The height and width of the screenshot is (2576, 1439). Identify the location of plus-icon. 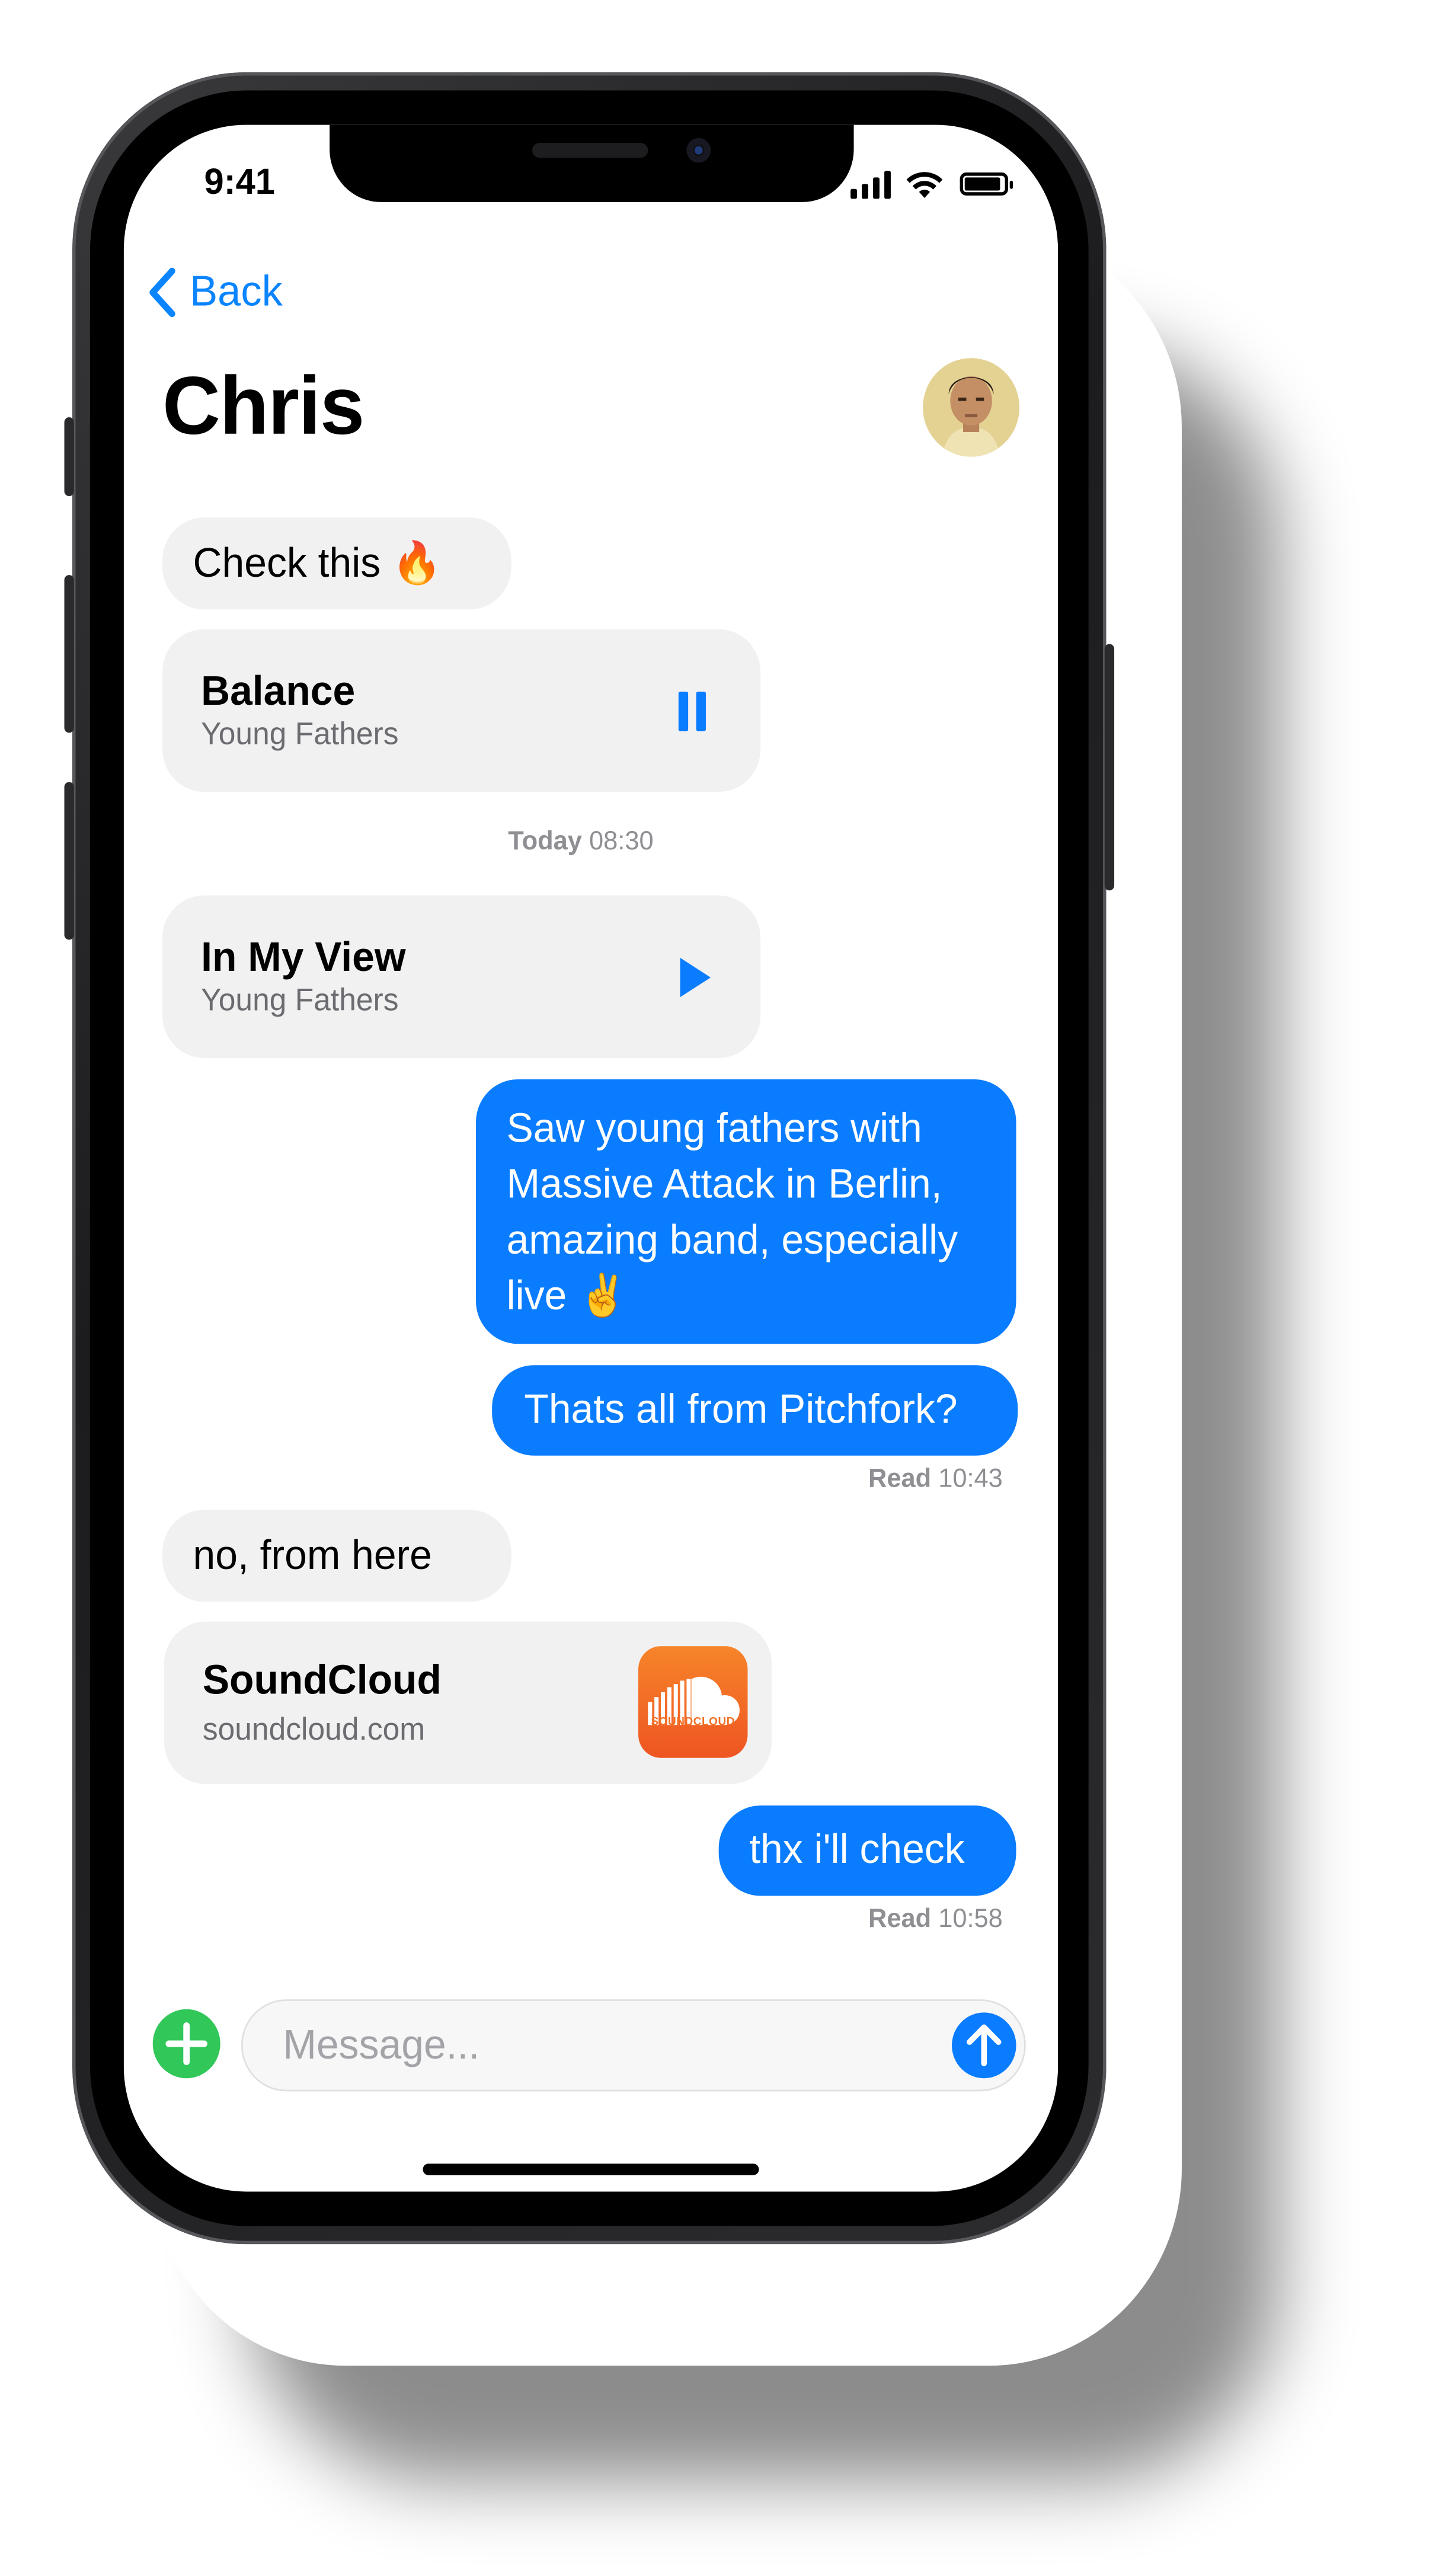
(186, 2044).